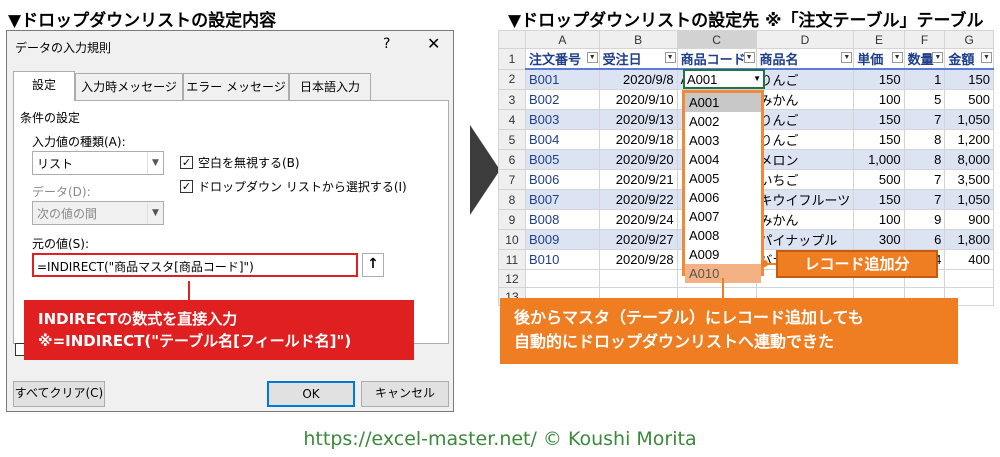 The width and height of the screenshot is (1000, 457). What do you see at coordinates (638, 99) in the screenshot?
I see `cell: 2020/9/10` at bounding box center [638, 99].